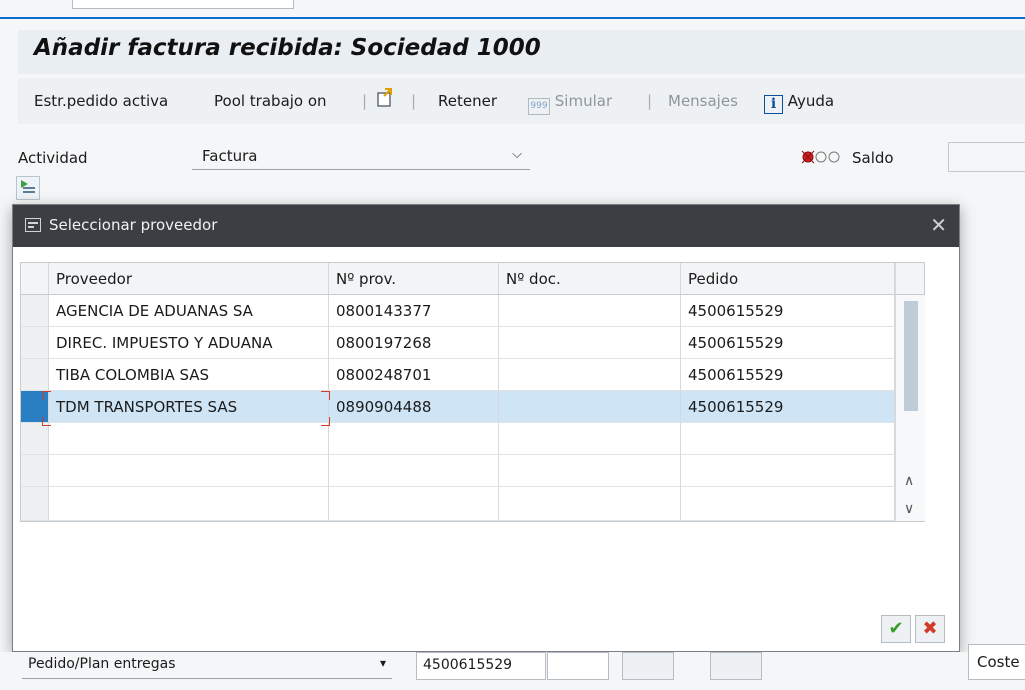 The height and width of the screenshot is (690, 1025). What do you see at coordinates (385, 100) in the screenshot?
I see `new-document-icon` at bounding box center [385, 100].